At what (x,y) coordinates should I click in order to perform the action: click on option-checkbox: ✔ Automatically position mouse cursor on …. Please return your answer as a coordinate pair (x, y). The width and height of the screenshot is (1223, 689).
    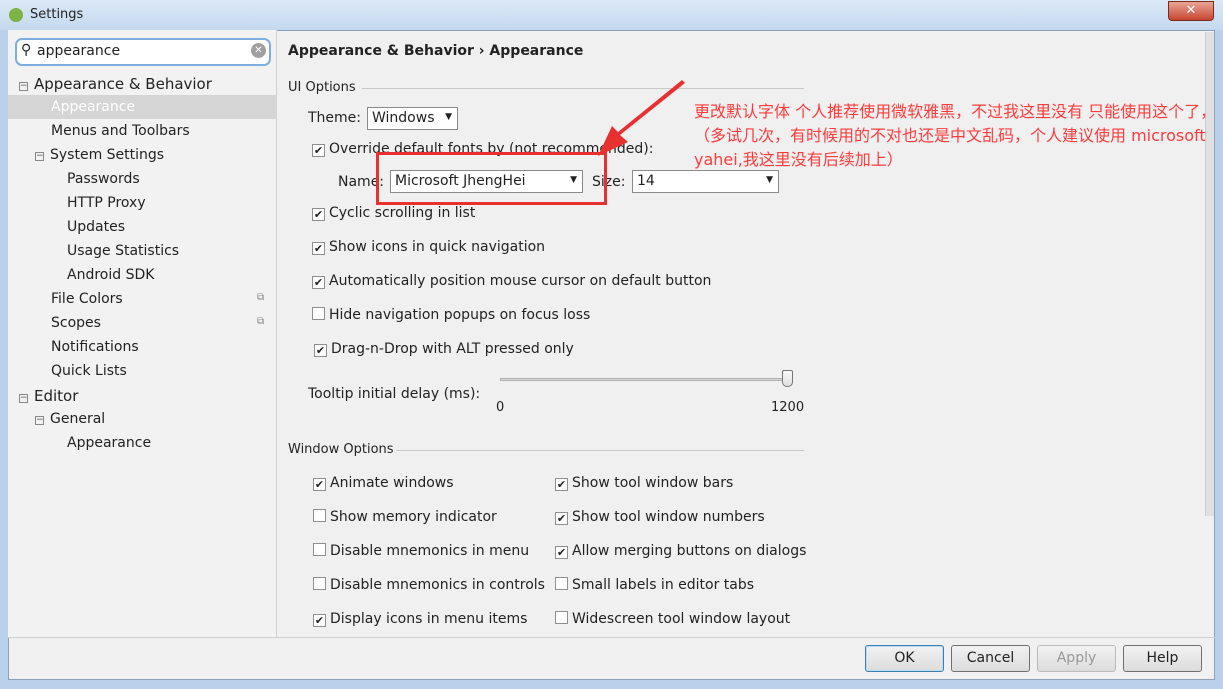
    Looking at the image, I should click on (511, 281).